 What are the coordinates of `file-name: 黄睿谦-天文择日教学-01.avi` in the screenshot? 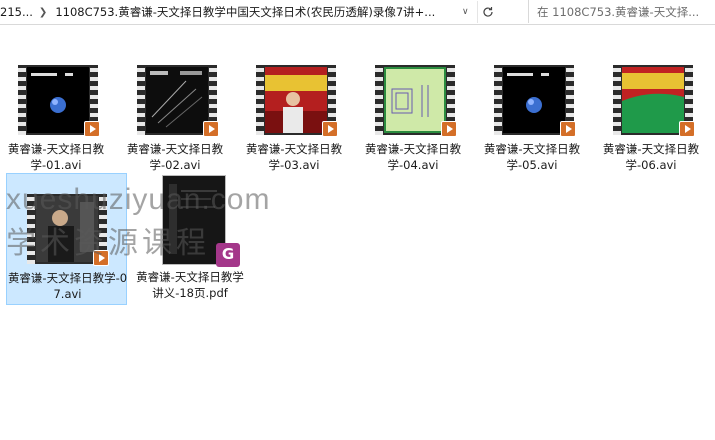 It's located at (56, 157).